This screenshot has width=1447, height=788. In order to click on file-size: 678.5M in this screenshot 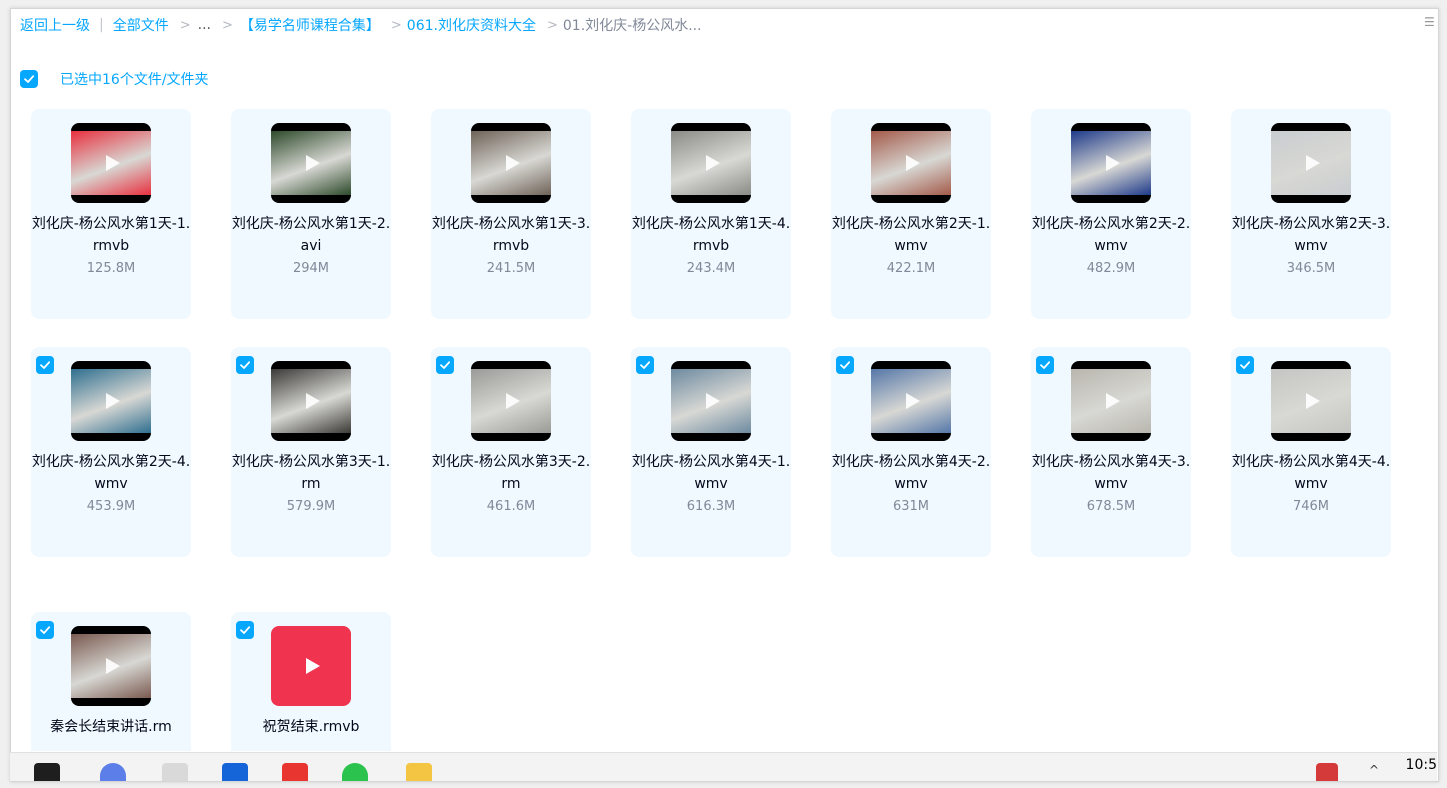, I will do `click(1111, 506)`.